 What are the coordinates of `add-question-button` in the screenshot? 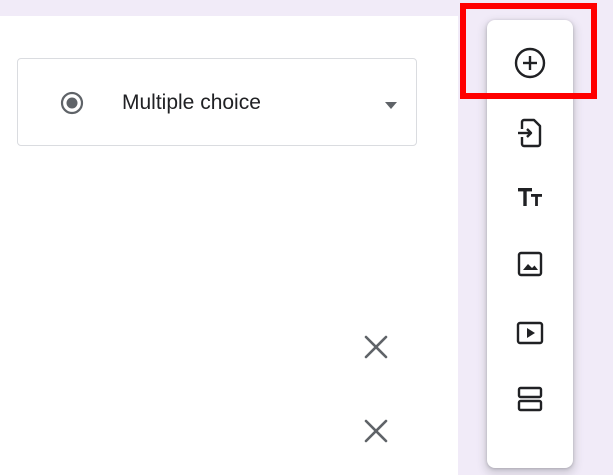 It's located at (530, 63).